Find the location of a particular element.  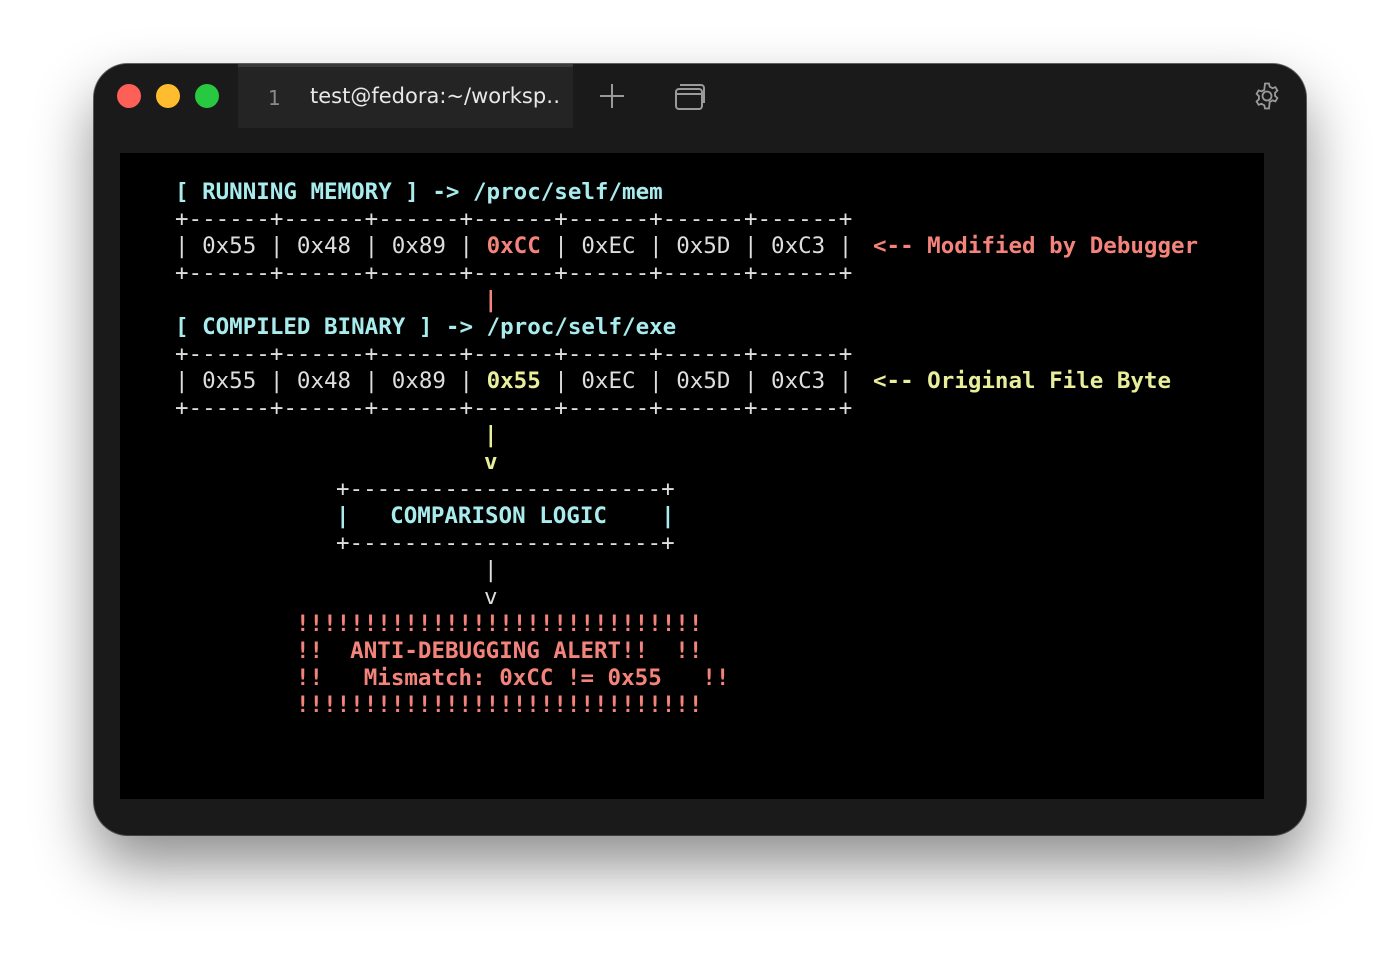

connector-pipe-yellow: | is located at coordinates (491, 435).